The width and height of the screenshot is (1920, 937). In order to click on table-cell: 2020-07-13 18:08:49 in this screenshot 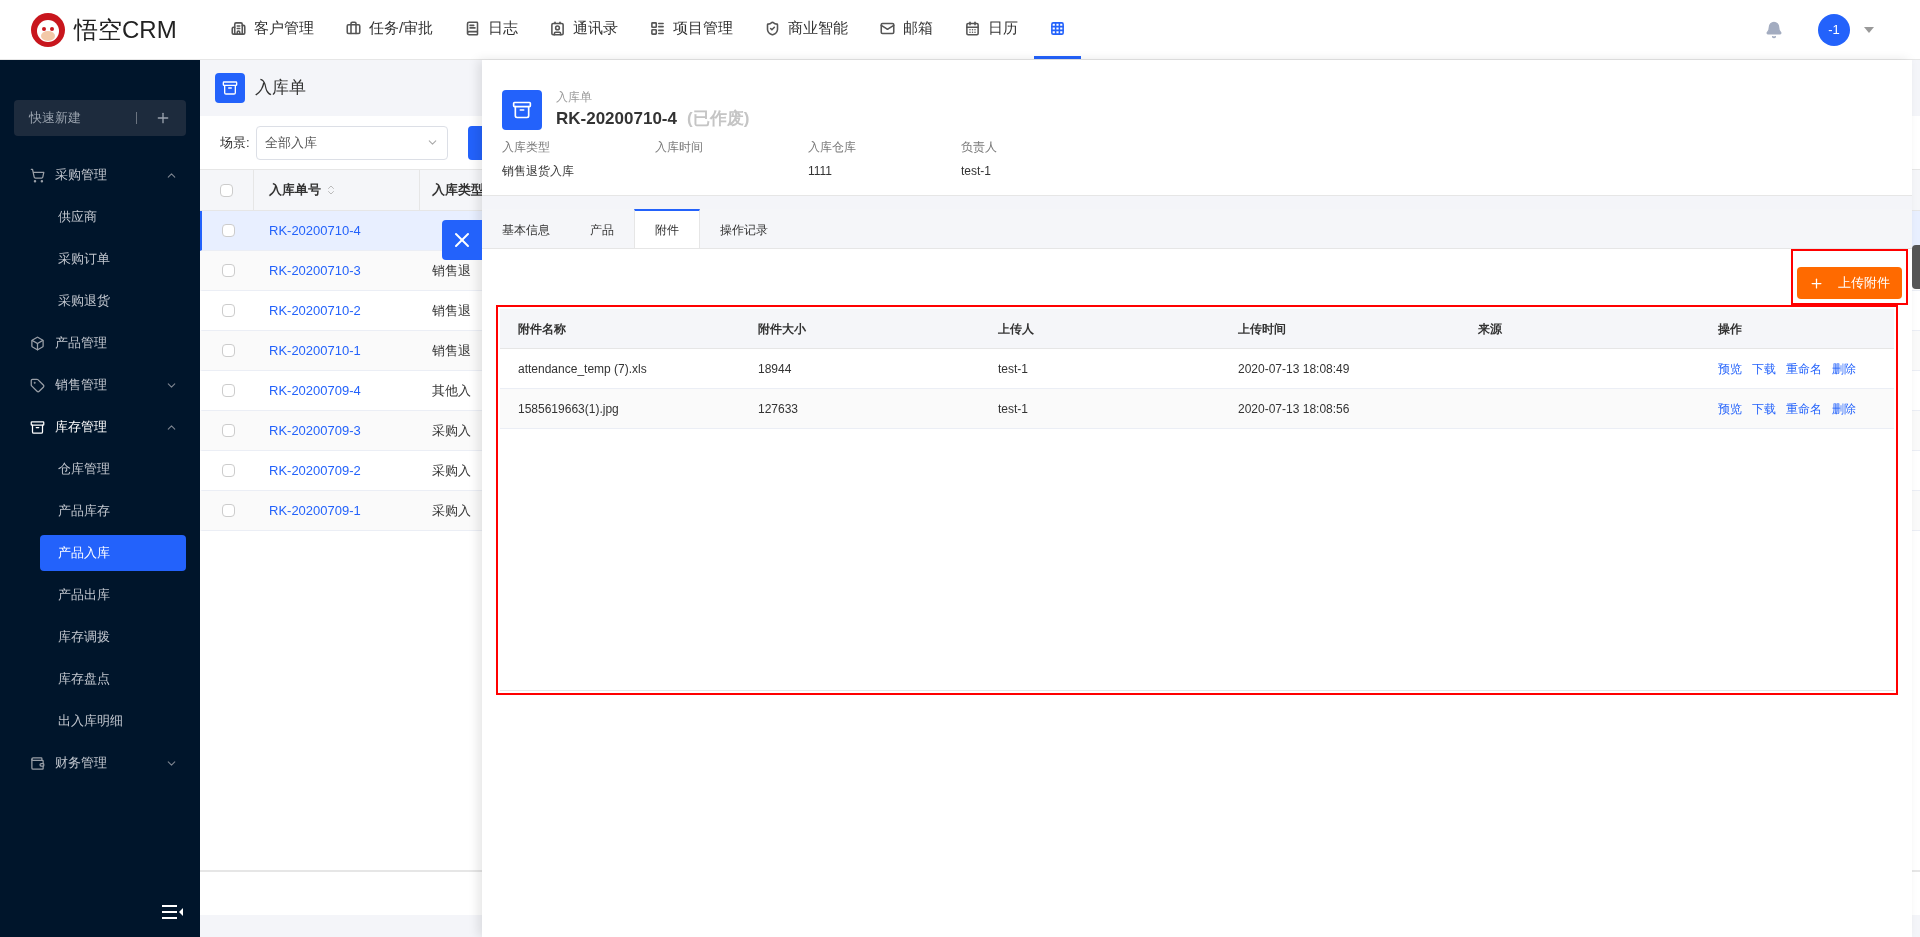, I will do `click(1294, 368)`.